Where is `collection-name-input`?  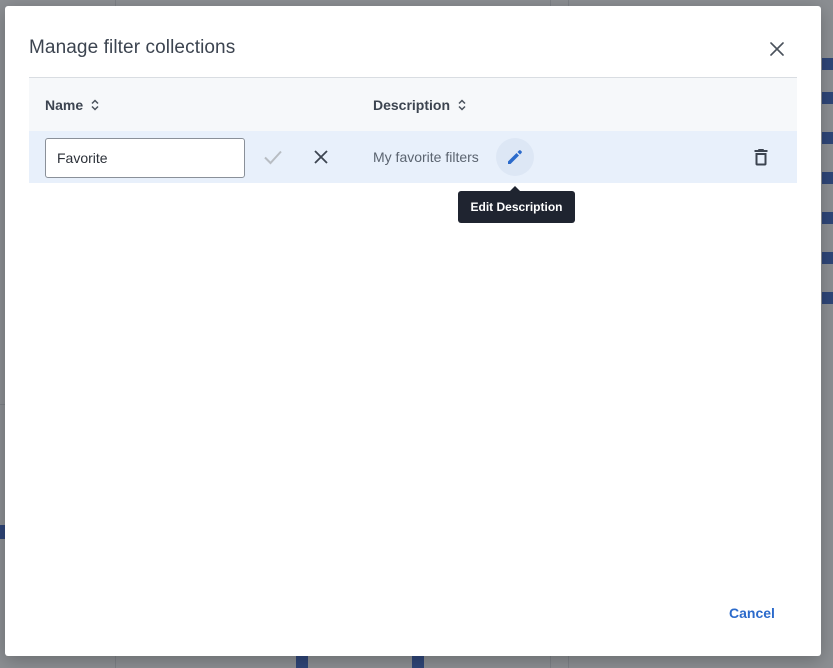 collection-name-input is located at coordinates (145, 158).